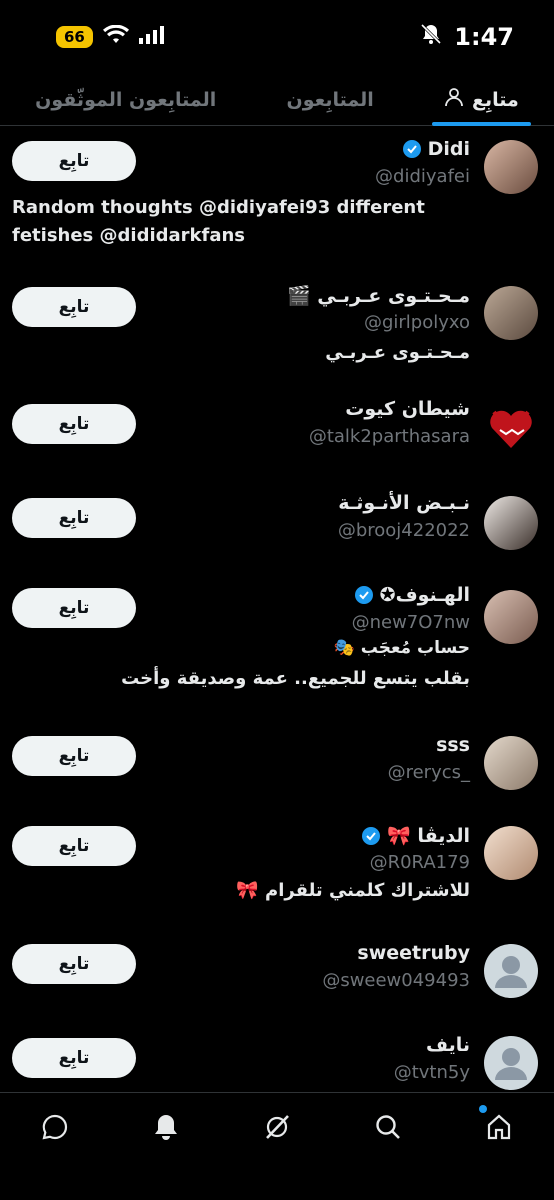  Describe the element at coordinates (378, 296) in the screenshot. I see `user-name: مـحـتـوى عـربـي 🎬` at that location.